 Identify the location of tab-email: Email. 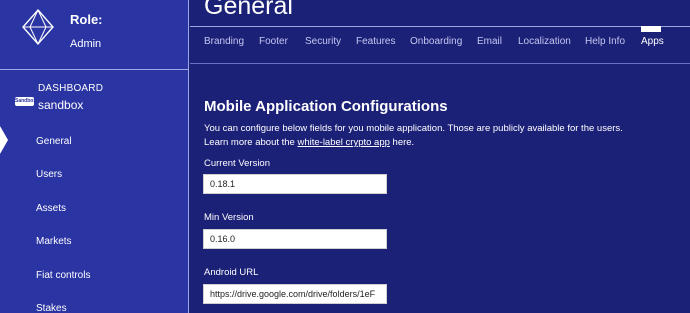
(489, 41).